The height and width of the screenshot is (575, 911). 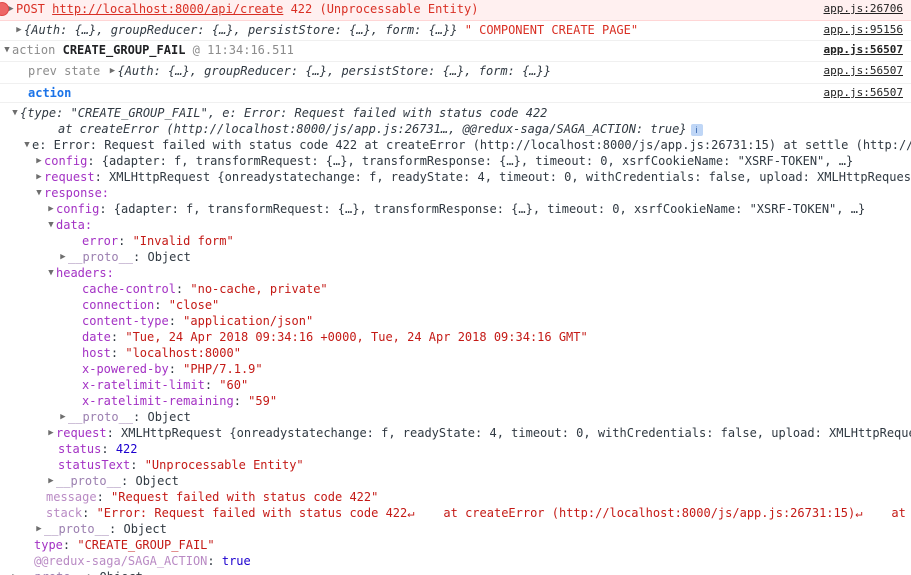 What do you see at coordinates (863, 50) in the screenshot?
I see `source-link-2: app.js:56507` at bounding box center [863, 50].